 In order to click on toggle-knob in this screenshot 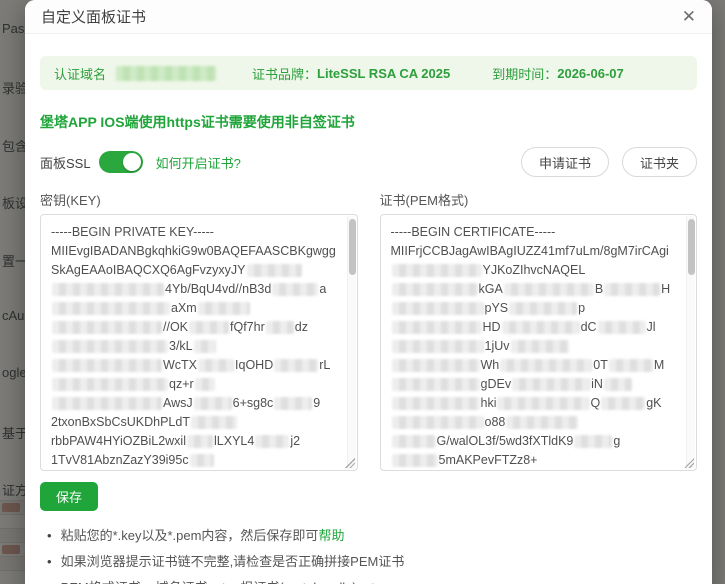, I will do `click(131, 162)`.